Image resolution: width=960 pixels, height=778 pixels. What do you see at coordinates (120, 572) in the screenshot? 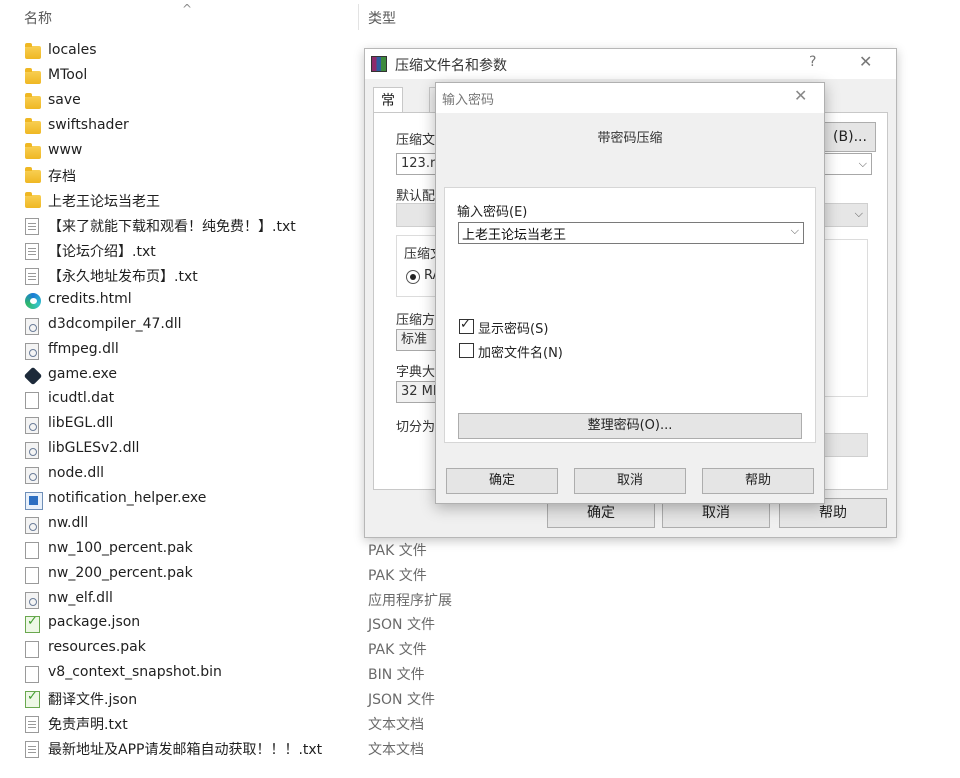
I see `file-name: nw_200_percent.pak` at bounding box center [120, 572].